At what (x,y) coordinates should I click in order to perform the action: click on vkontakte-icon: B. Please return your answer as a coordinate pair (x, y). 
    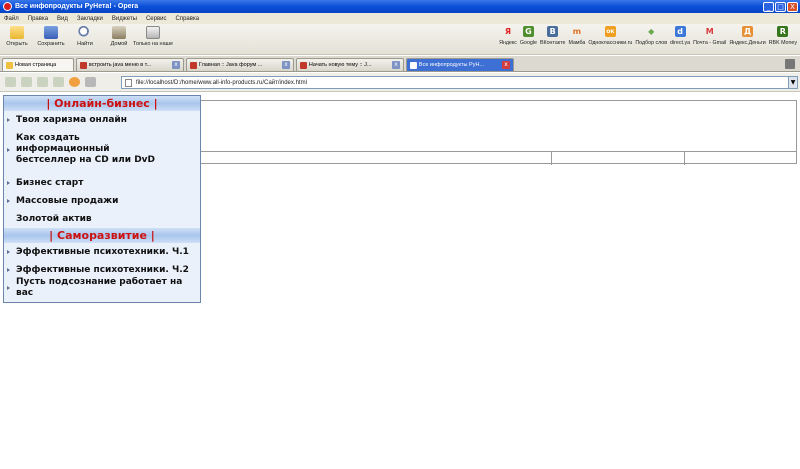
    Looking at the image, I should click on (553, 31).